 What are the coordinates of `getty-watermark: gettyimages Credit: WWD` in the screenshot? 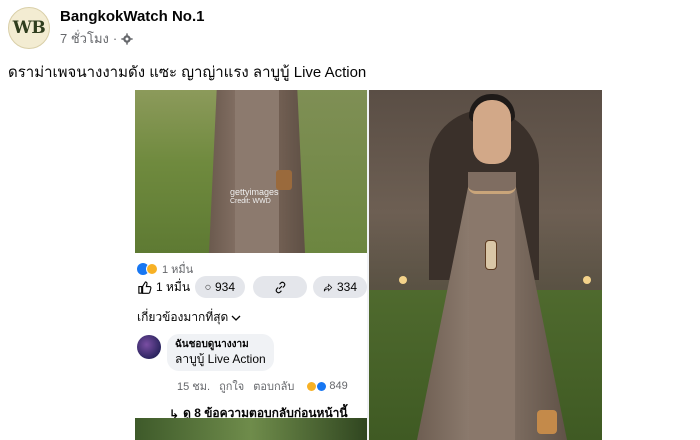 It's located at (254, 196).